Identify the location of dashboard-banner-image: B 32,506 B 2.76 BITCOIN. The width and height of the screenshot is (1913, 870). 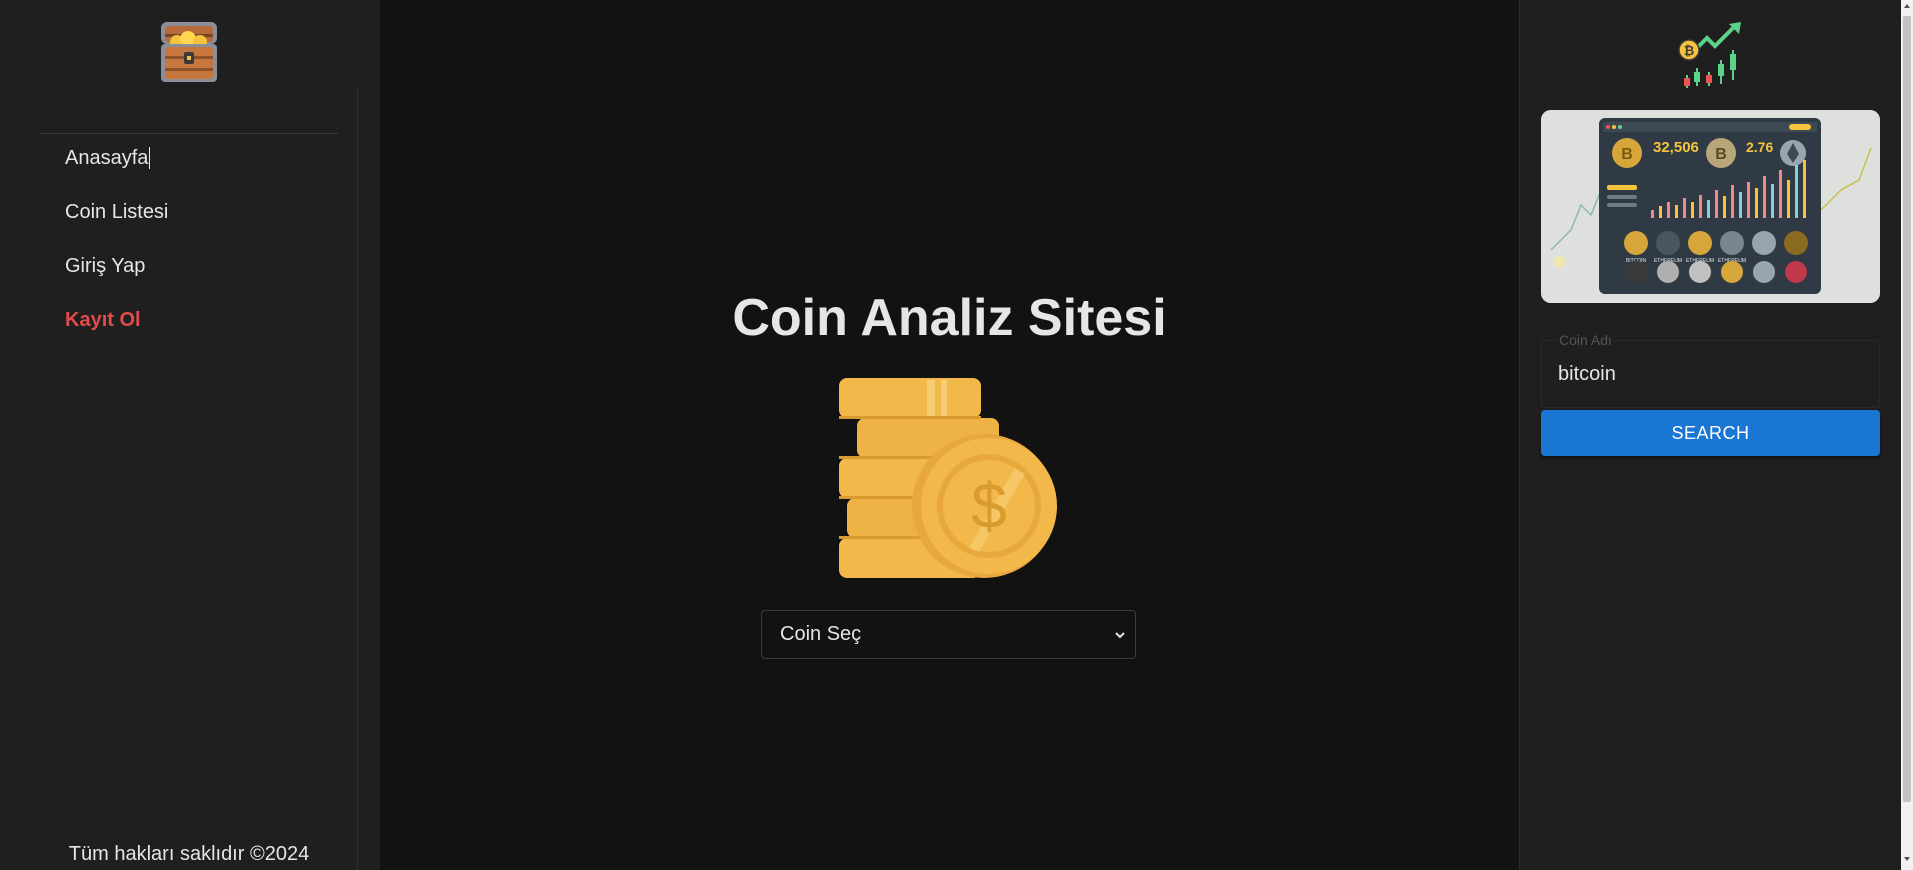
(1710, 206).